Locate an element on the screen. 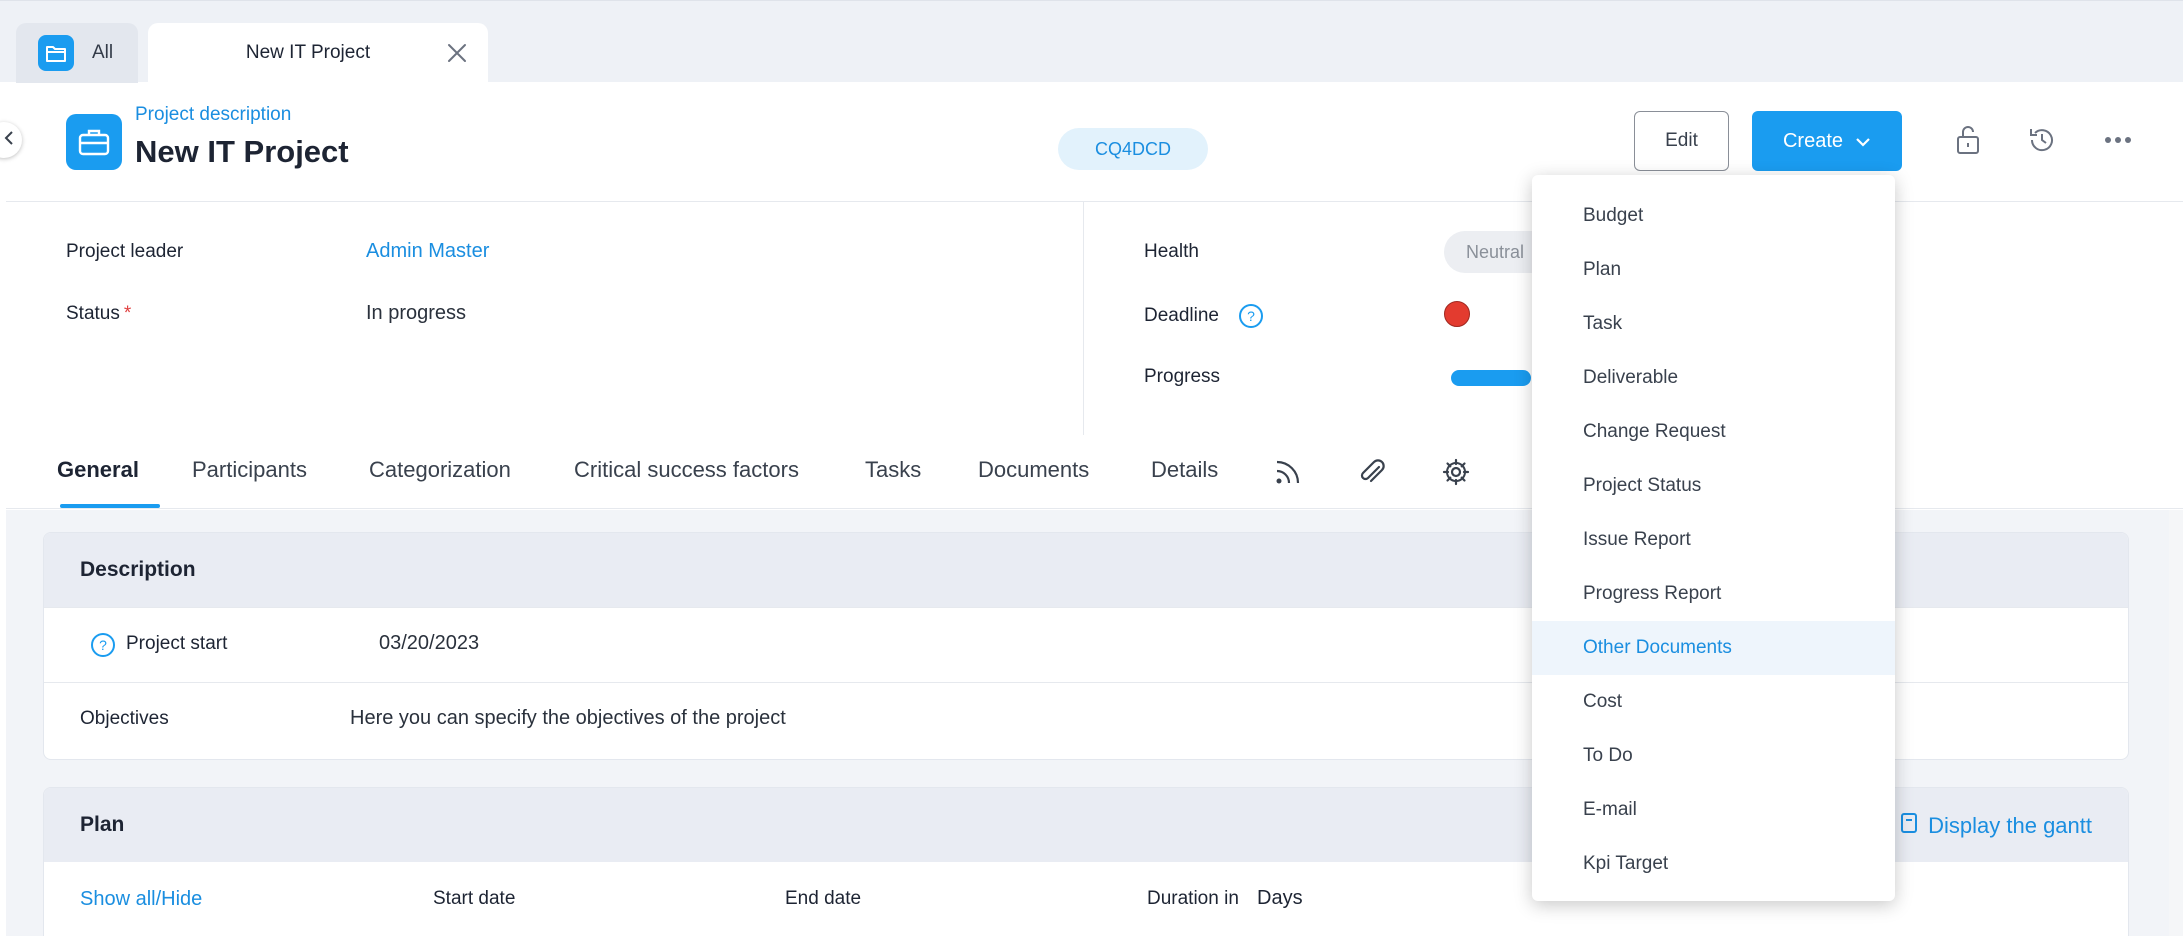 This screenshot has width=2183, height=936. menu-item-project-status: Project Status is located at coordinates (1713, 486).